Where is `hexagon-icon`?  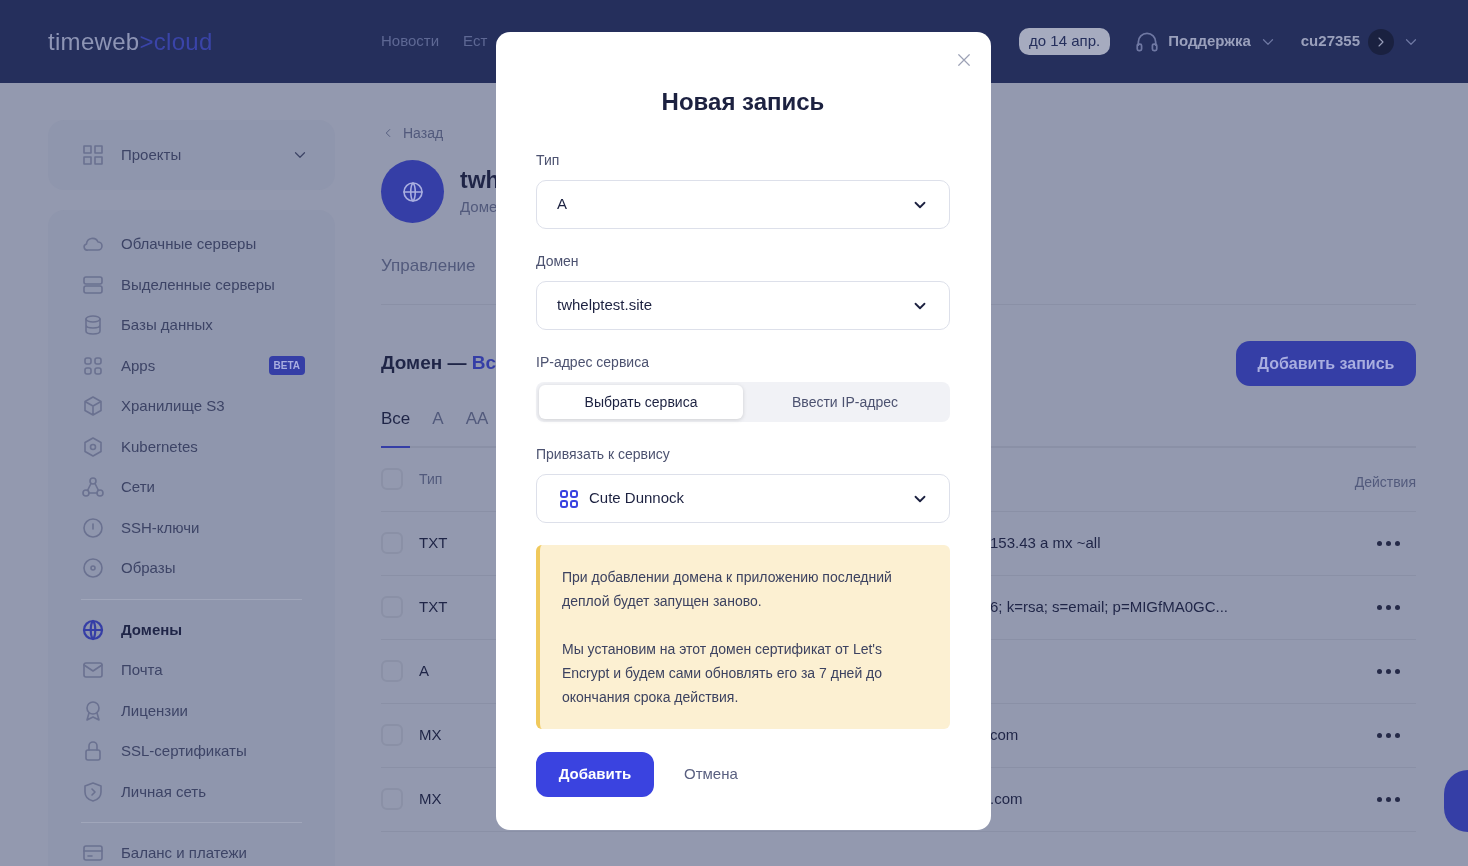 hexagon-icon is located at coordinates (93, 446).